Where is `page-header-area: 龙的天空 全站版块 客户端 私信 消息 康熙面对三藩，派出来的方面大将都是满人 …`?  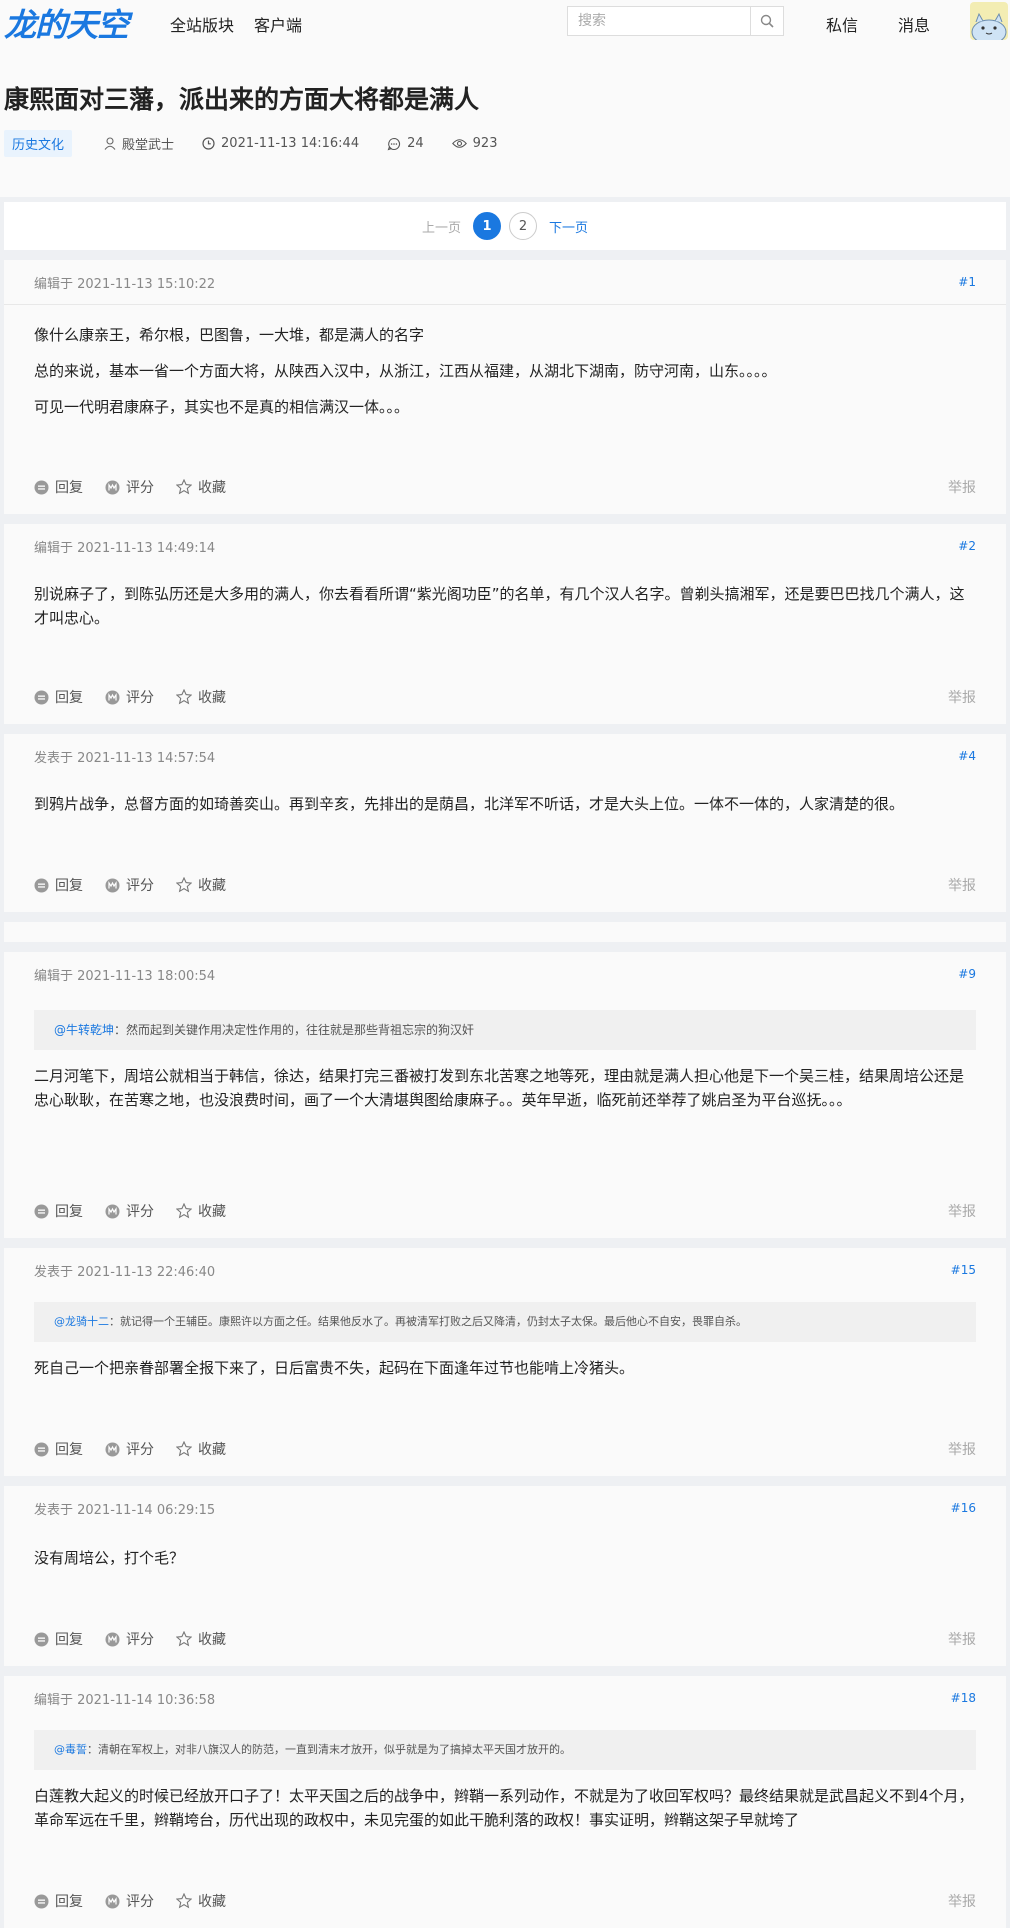 page-header-area: 龙的天空 全站版块 客户端 私信 消息 康熙面对三藩，派出来的方面大将都是满人 … is located at coordinates (505, 98).